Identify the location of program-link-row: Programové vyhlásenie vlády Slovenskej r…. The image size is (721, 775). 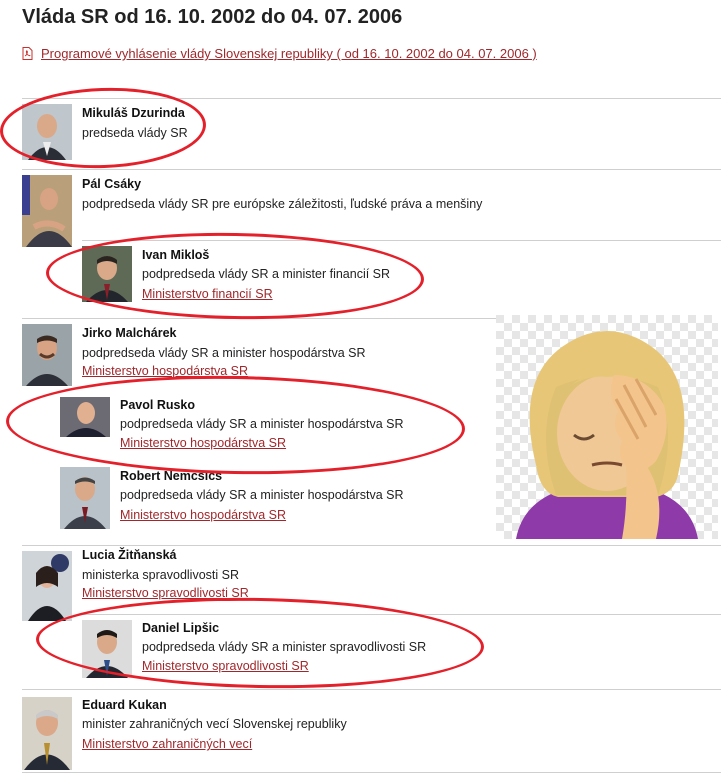
(279, 53).